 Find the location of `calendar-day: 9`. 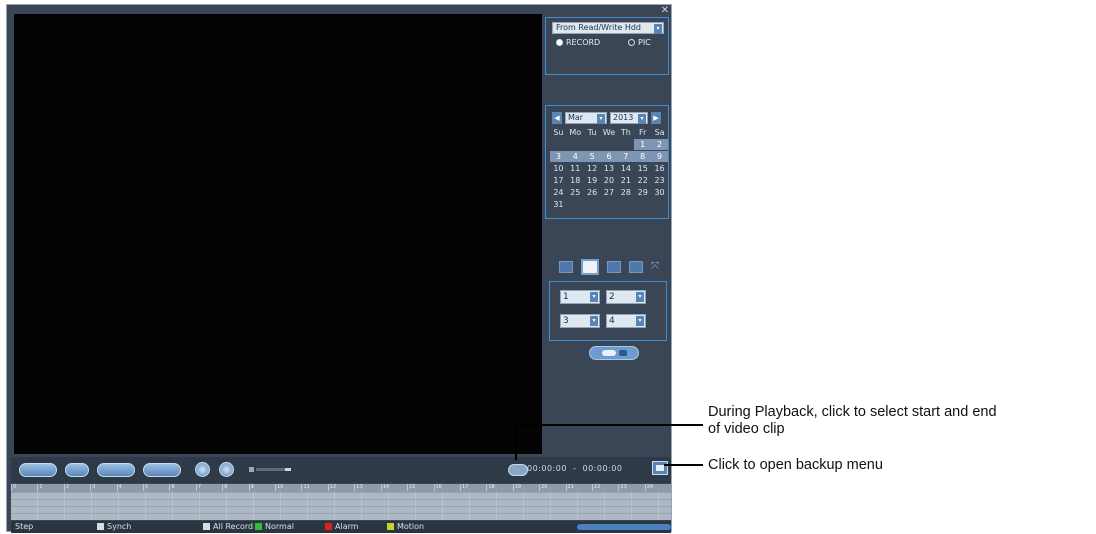

calendar-day: 9 is located at coordinates (659, 156).